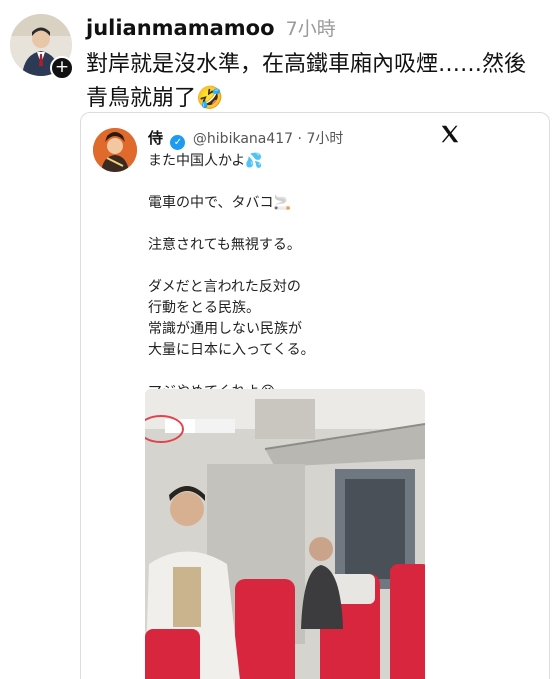 This screenshot has width=559, height=679. What do you see at coordinates (62, 68) in the screenshot?
I see `follow-plus-icon: +` at bounding box center [62, 68].